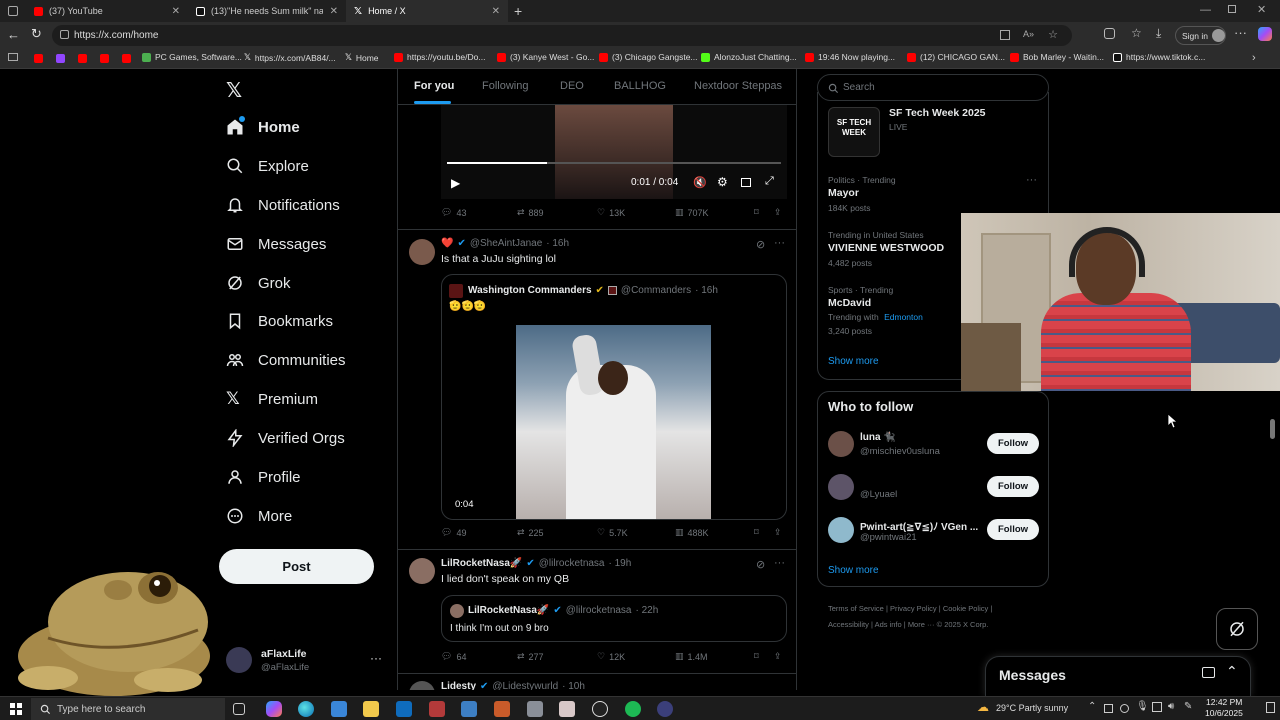 This screenshot has height=720, width=1280. Describe the element at coordinates (1208, 672) in the screenshot. I see `new-message-icon` at that location.